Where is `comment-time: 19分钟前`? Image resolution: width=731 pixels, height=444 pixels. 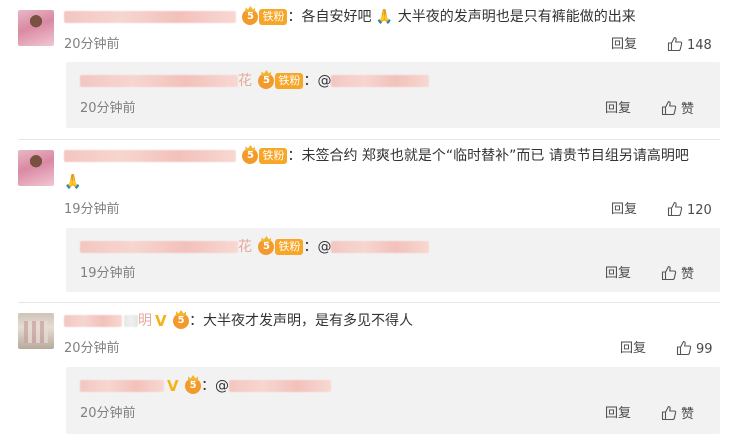 comment-time: 19分钟前 is located at coordinates (92, 209).